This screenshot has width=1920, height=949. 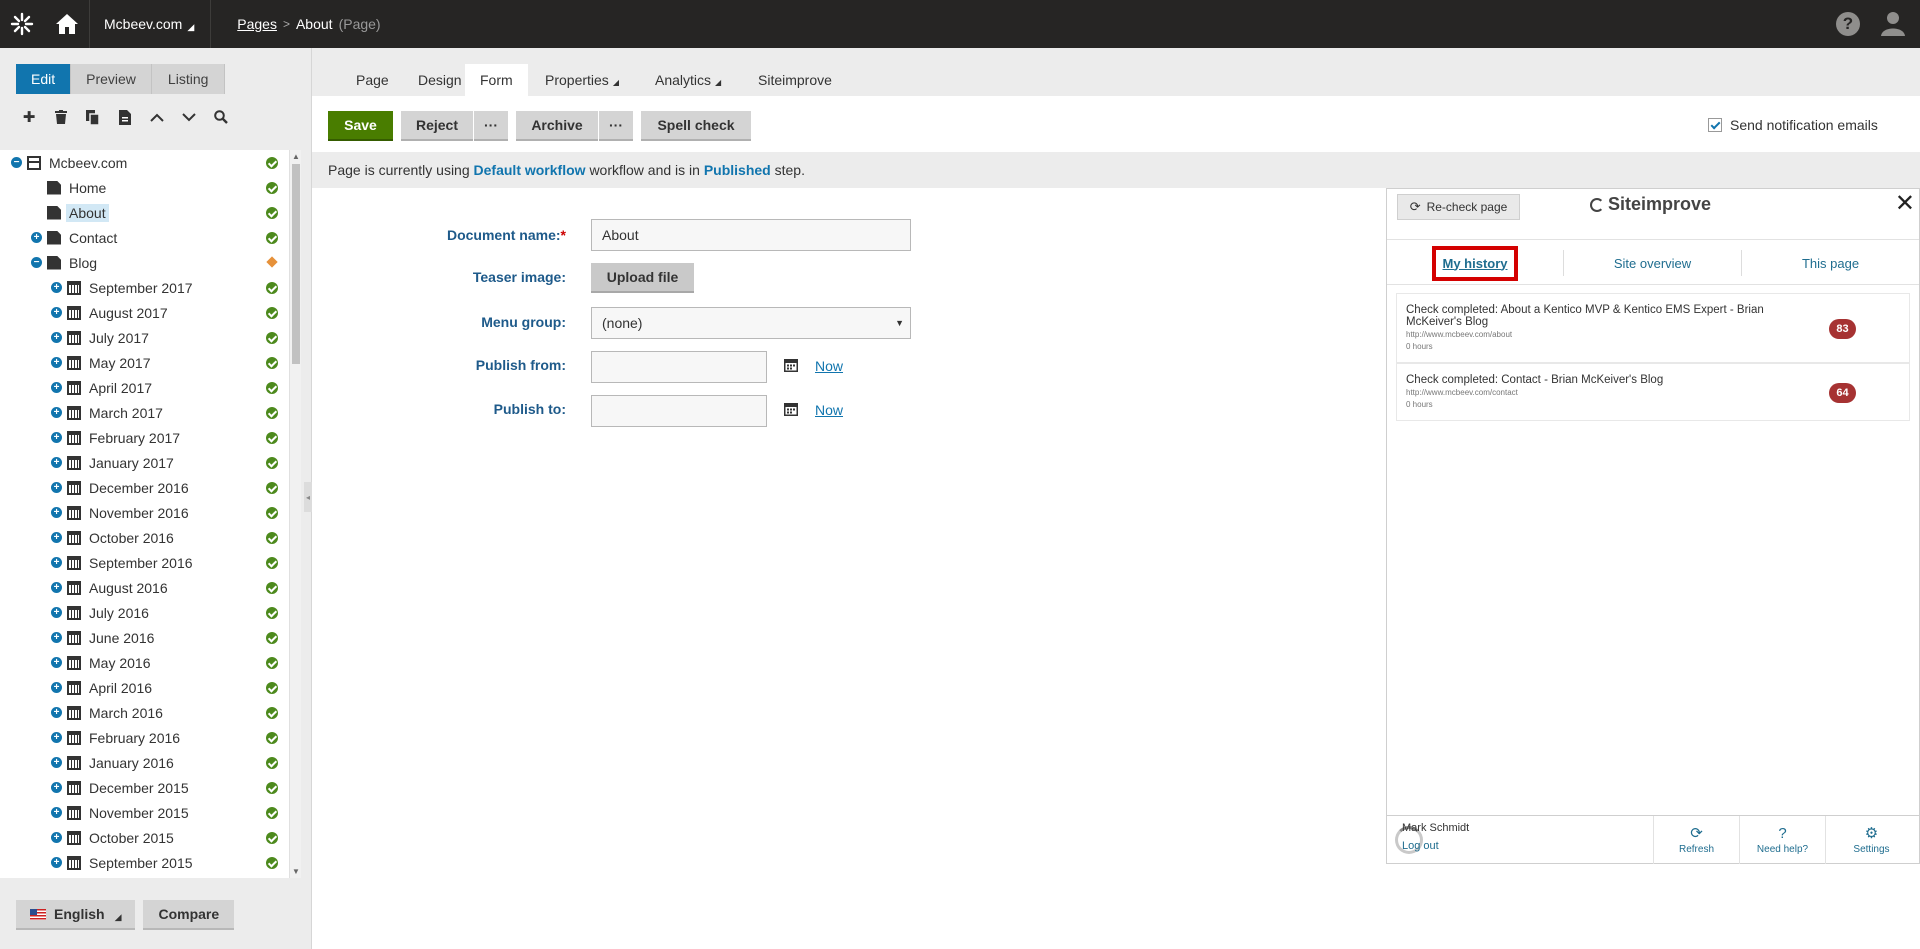 I want to click on tree-node: +August 2015, so click(x=144, y=876).